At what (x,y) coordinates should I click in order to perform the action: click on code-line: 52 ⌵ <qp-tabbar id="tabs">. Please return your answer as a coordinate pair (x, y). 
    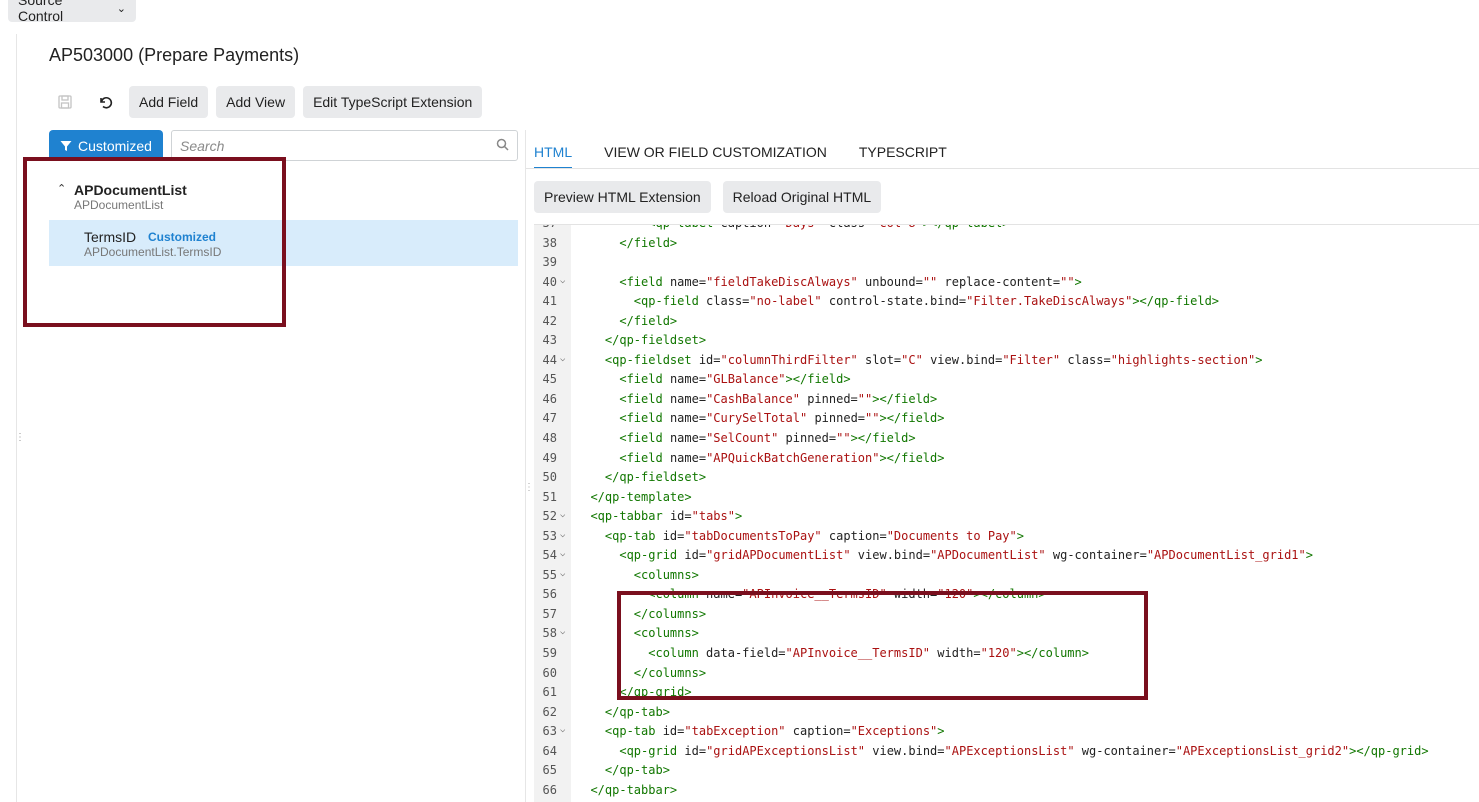
    Looking at the image, I should click on (1006, 517).